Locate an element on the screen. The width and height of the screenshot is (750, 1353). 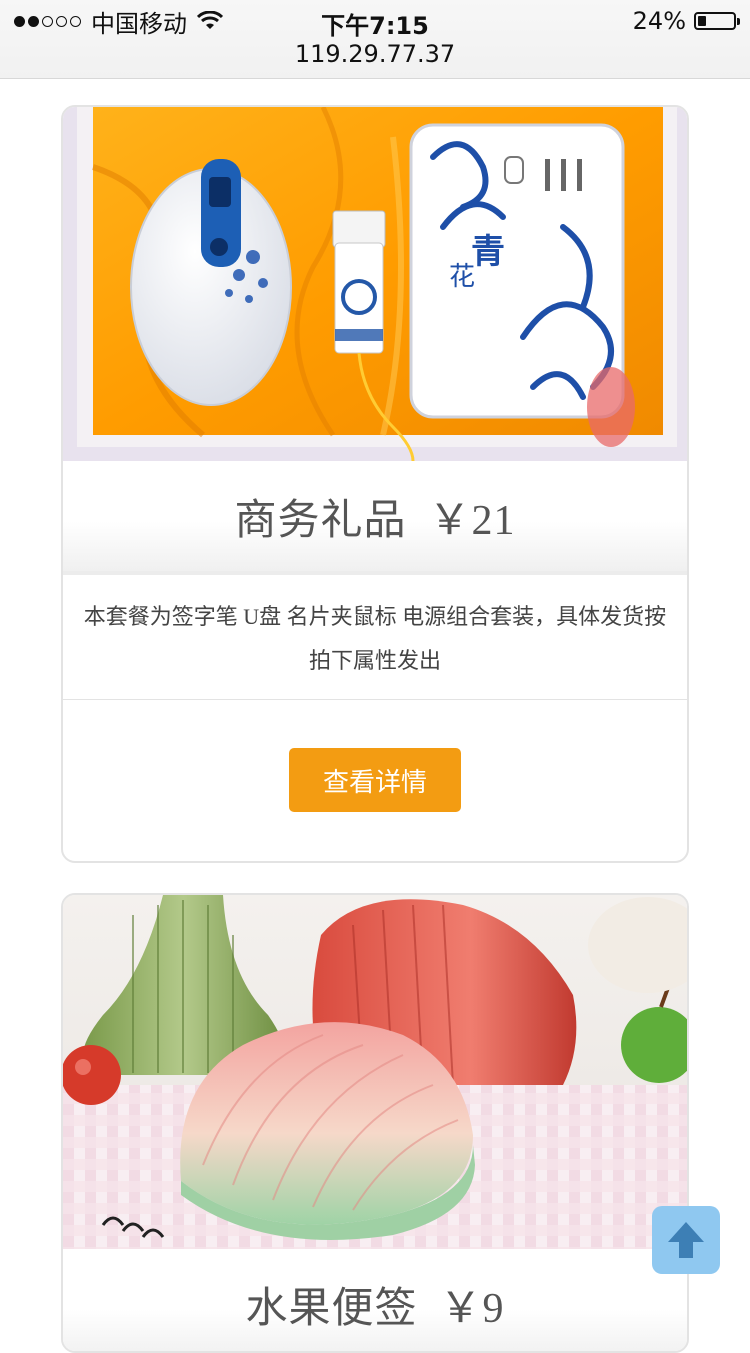
status-right: 24% is located at coordinates (686, 21).